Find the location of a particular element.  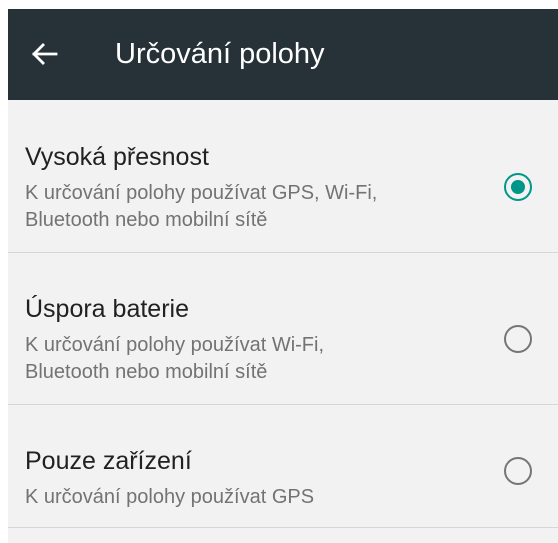

arrow-back-icon is located at coordinates (45, 54).